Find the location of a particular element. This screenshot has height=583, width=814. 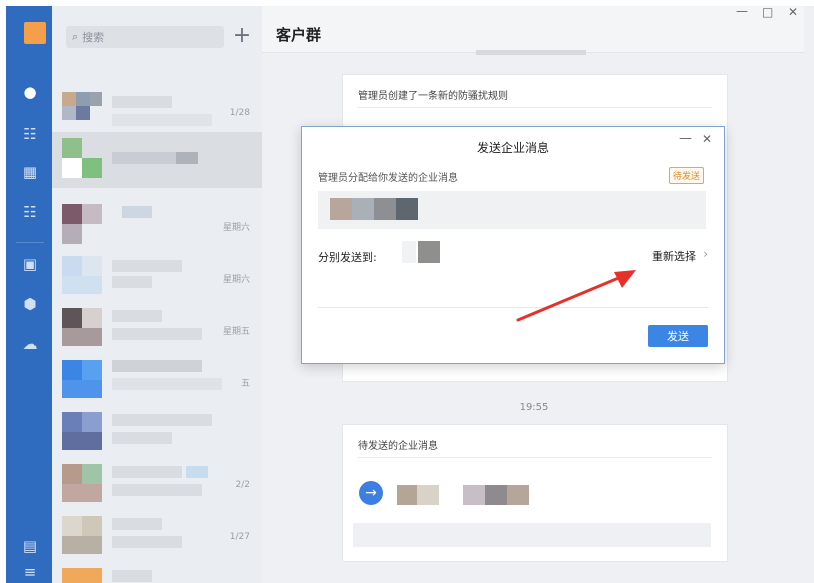

menu-icon: ≡ is located at coordinates (30, 572).